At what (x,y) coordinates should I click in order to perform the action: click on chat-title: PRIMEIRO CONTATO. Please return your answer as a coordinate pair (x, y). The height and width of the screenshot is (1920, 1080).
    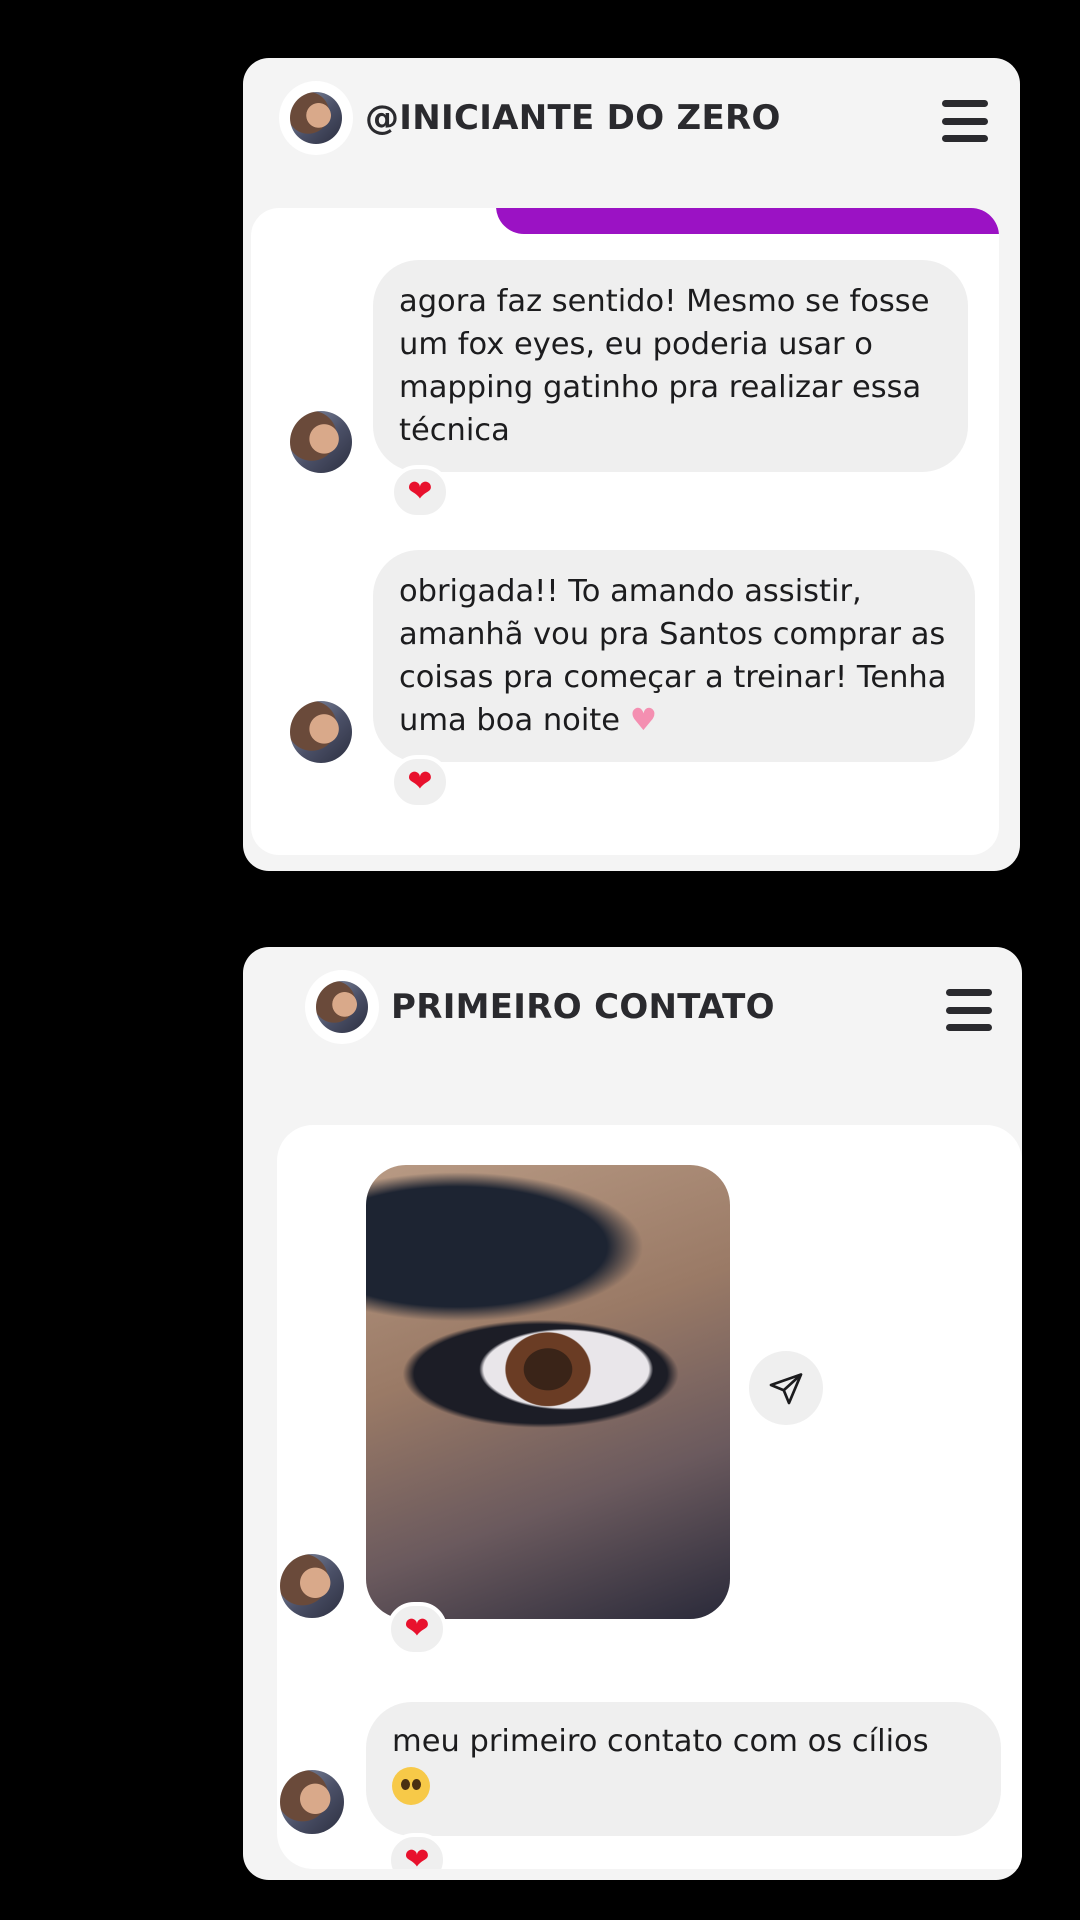
    Looking at the image, I should click on (583, 1007).